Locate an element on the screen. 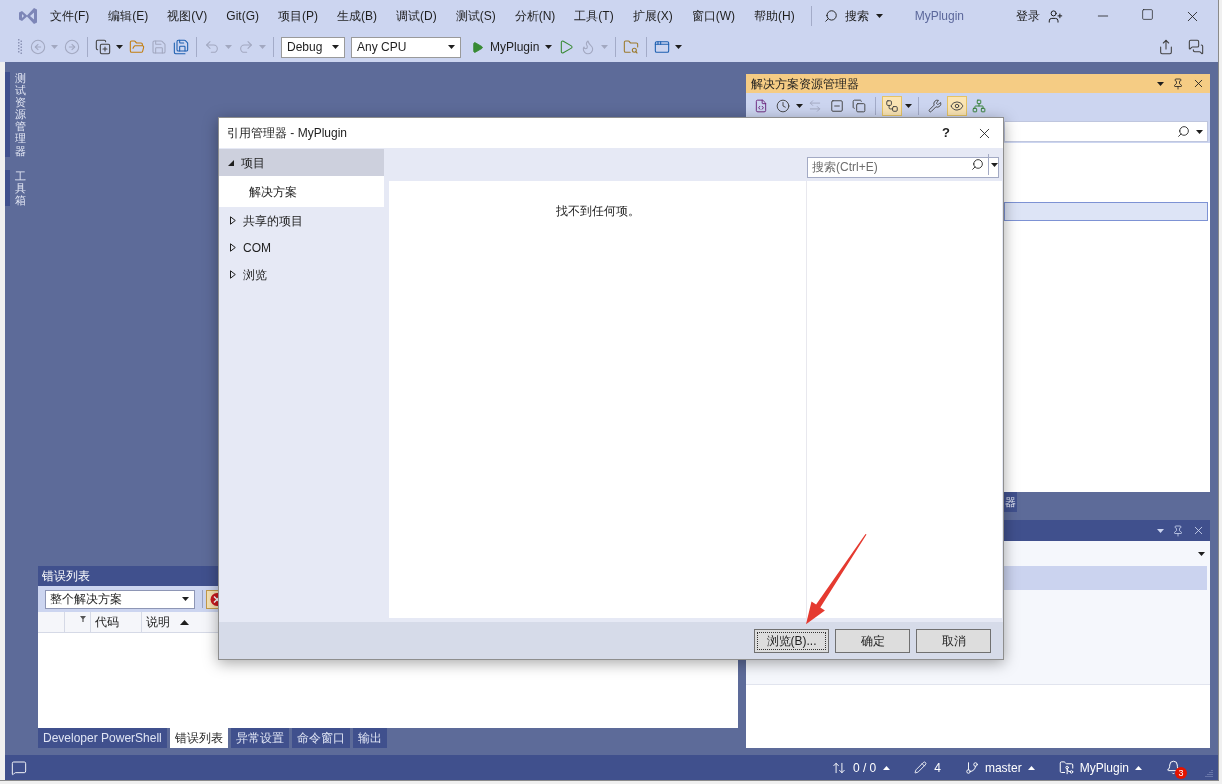 The width and height of the screenshot is (1222, 784). resize-grip-icon is located at coordinates (1209, 772).